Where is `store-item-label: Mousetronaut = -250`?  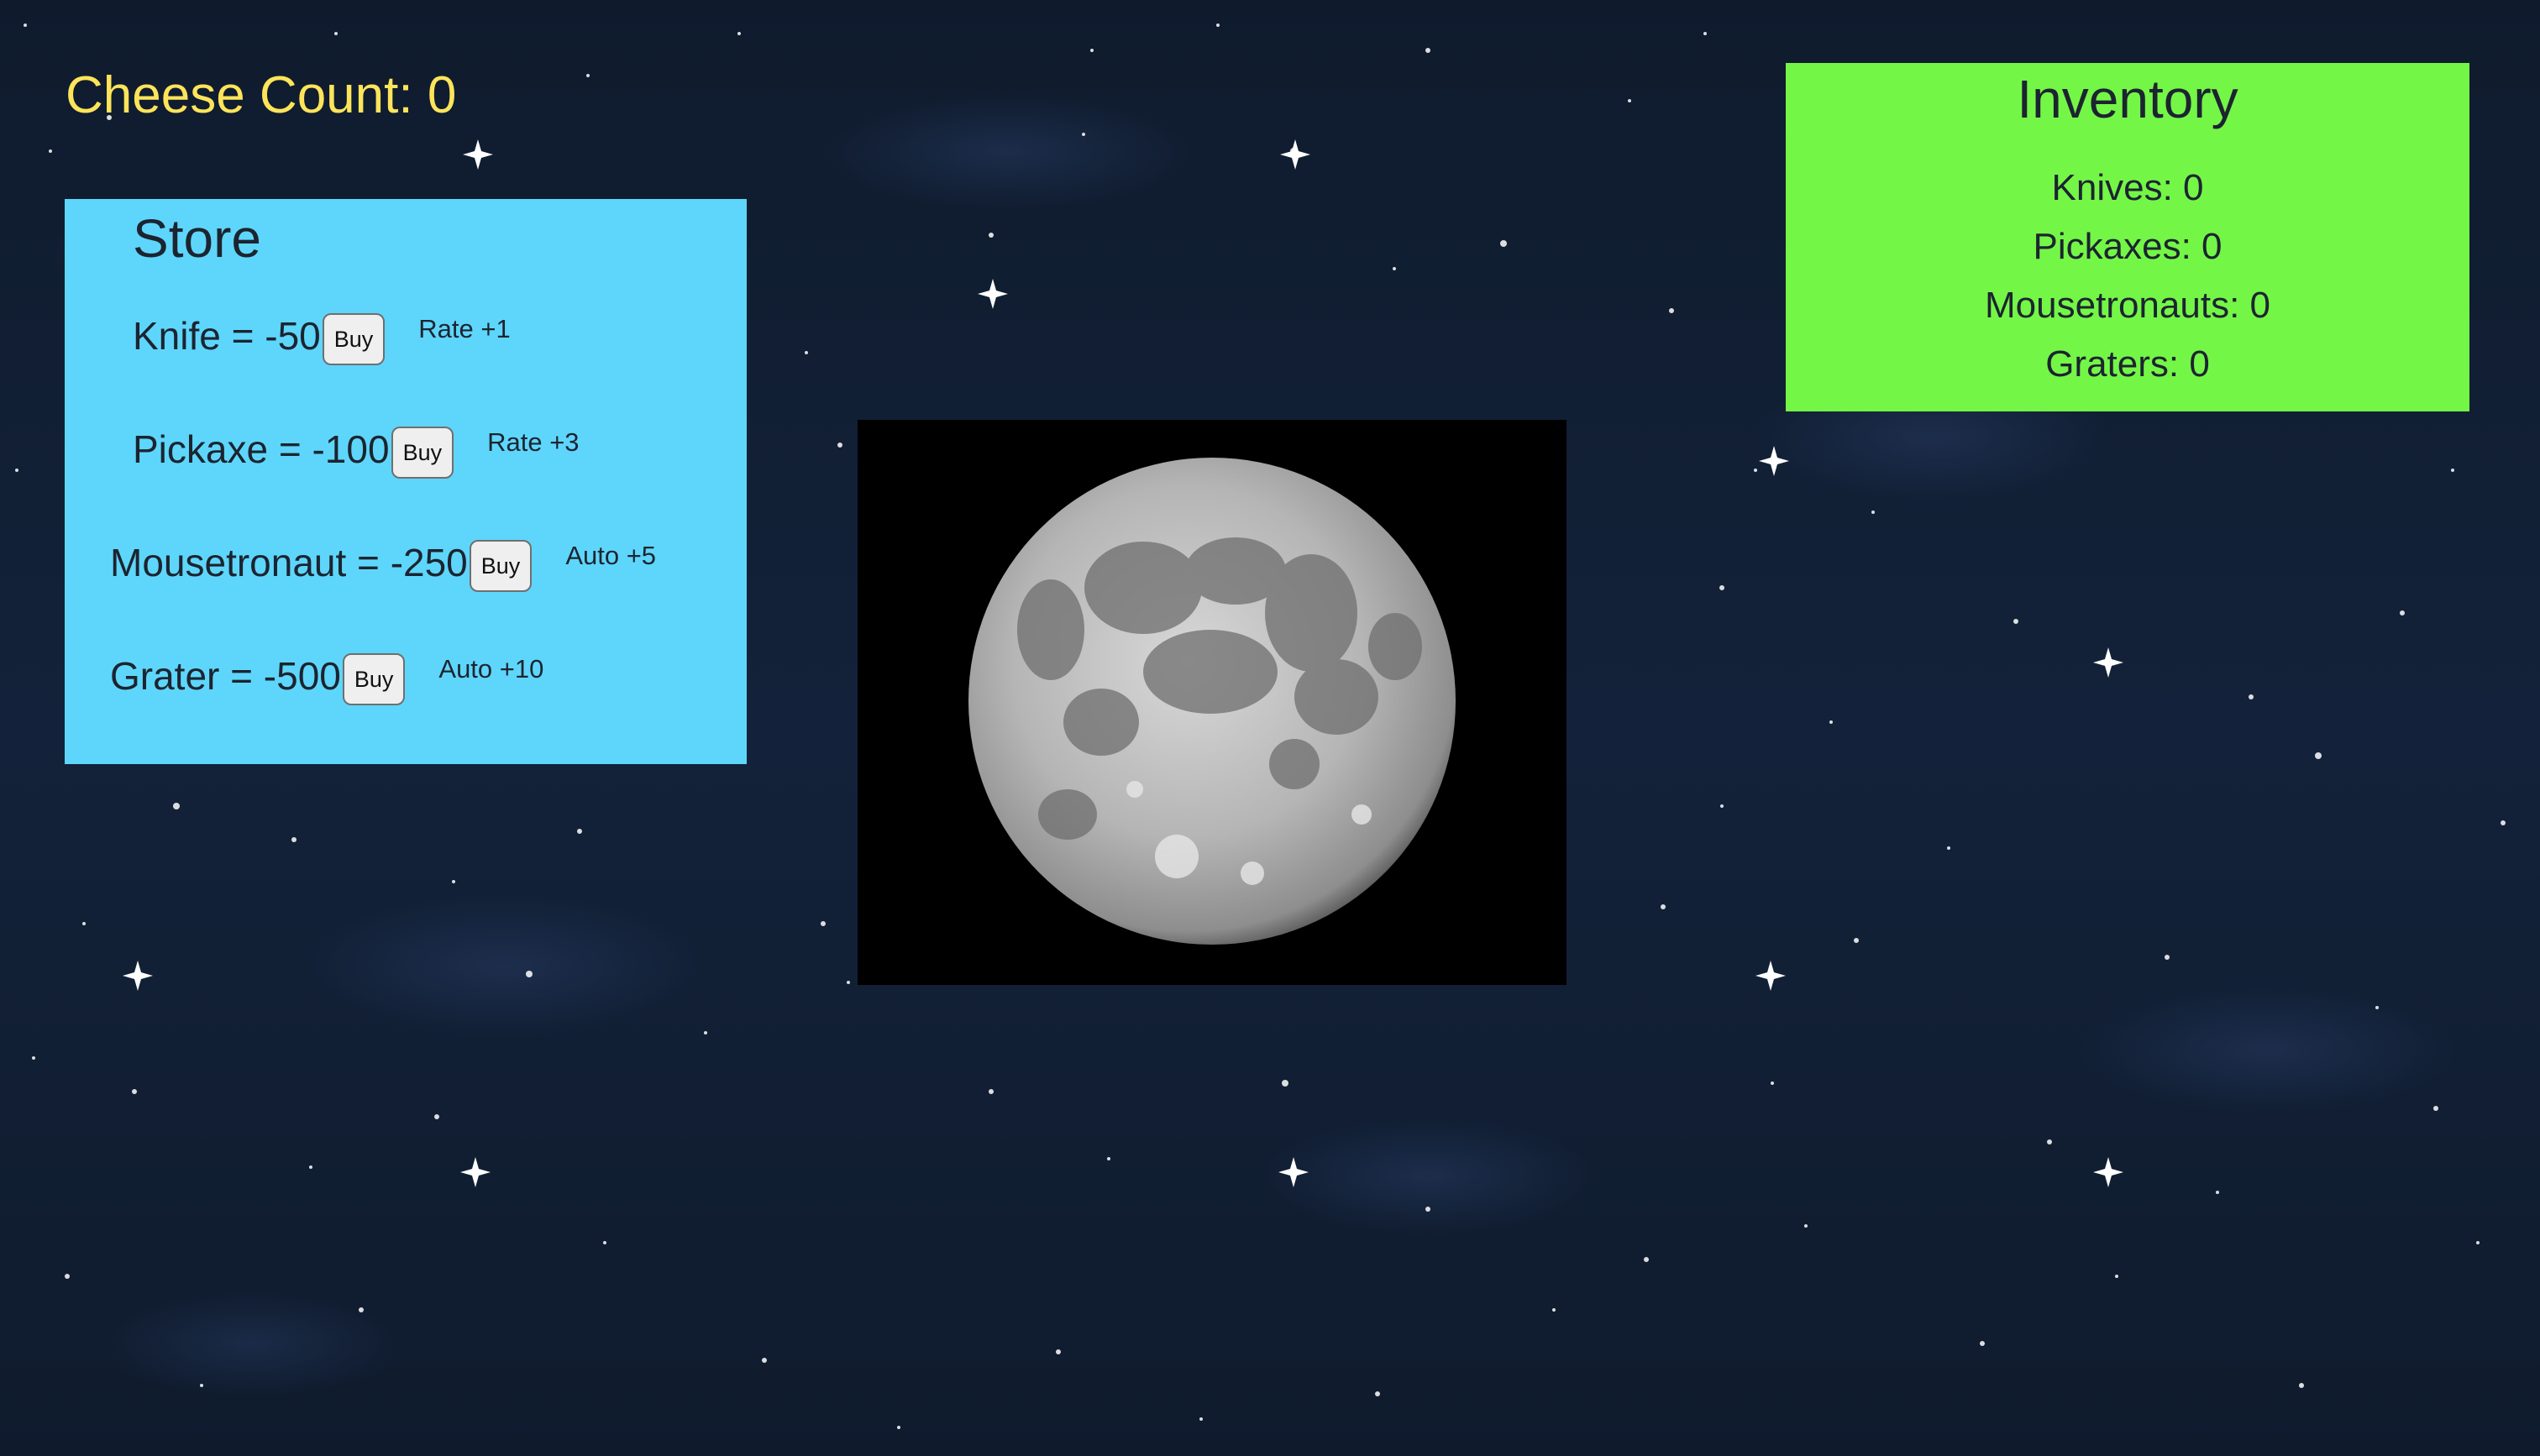
store-item-label: Mousetronaut = -250 is located at coordinates (289, 562).